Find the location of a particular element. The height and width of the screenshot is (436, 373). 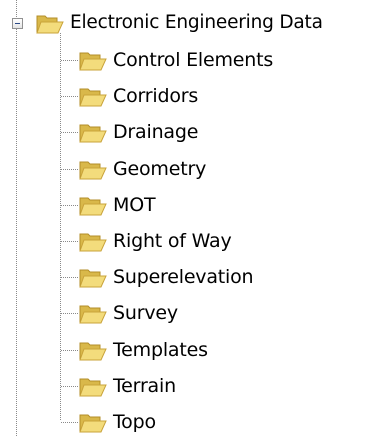

tree-node-drainage: Drainage is located at coordinates (138, 132).